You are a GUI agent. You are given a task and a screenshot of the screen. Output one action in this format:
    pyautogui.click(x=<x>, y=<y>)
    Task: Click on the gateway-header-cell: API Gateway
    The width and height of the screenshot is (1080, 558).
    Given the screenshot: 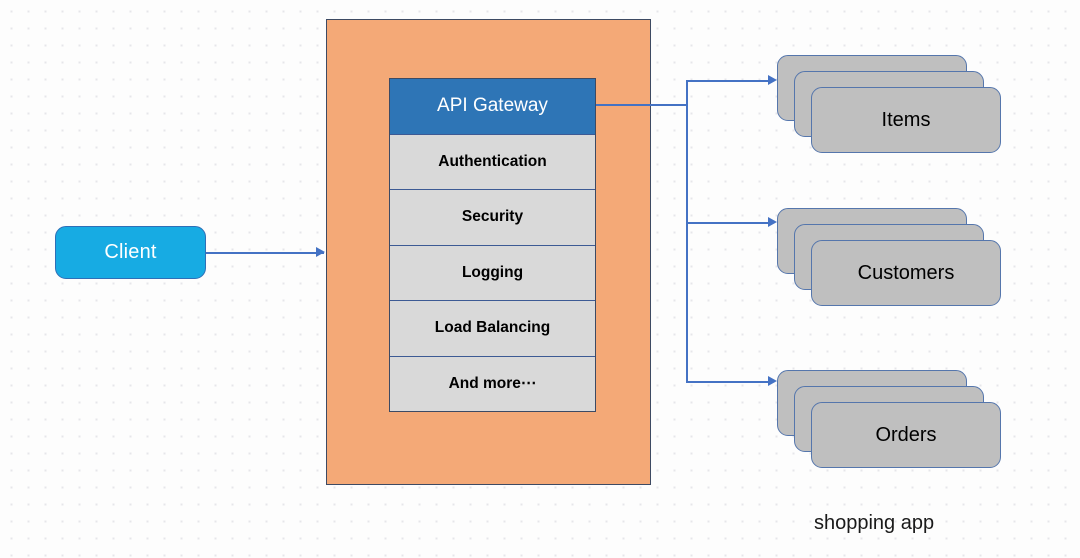 What is the action you would take?
    pyautogui.click(x=492, y=107)
    